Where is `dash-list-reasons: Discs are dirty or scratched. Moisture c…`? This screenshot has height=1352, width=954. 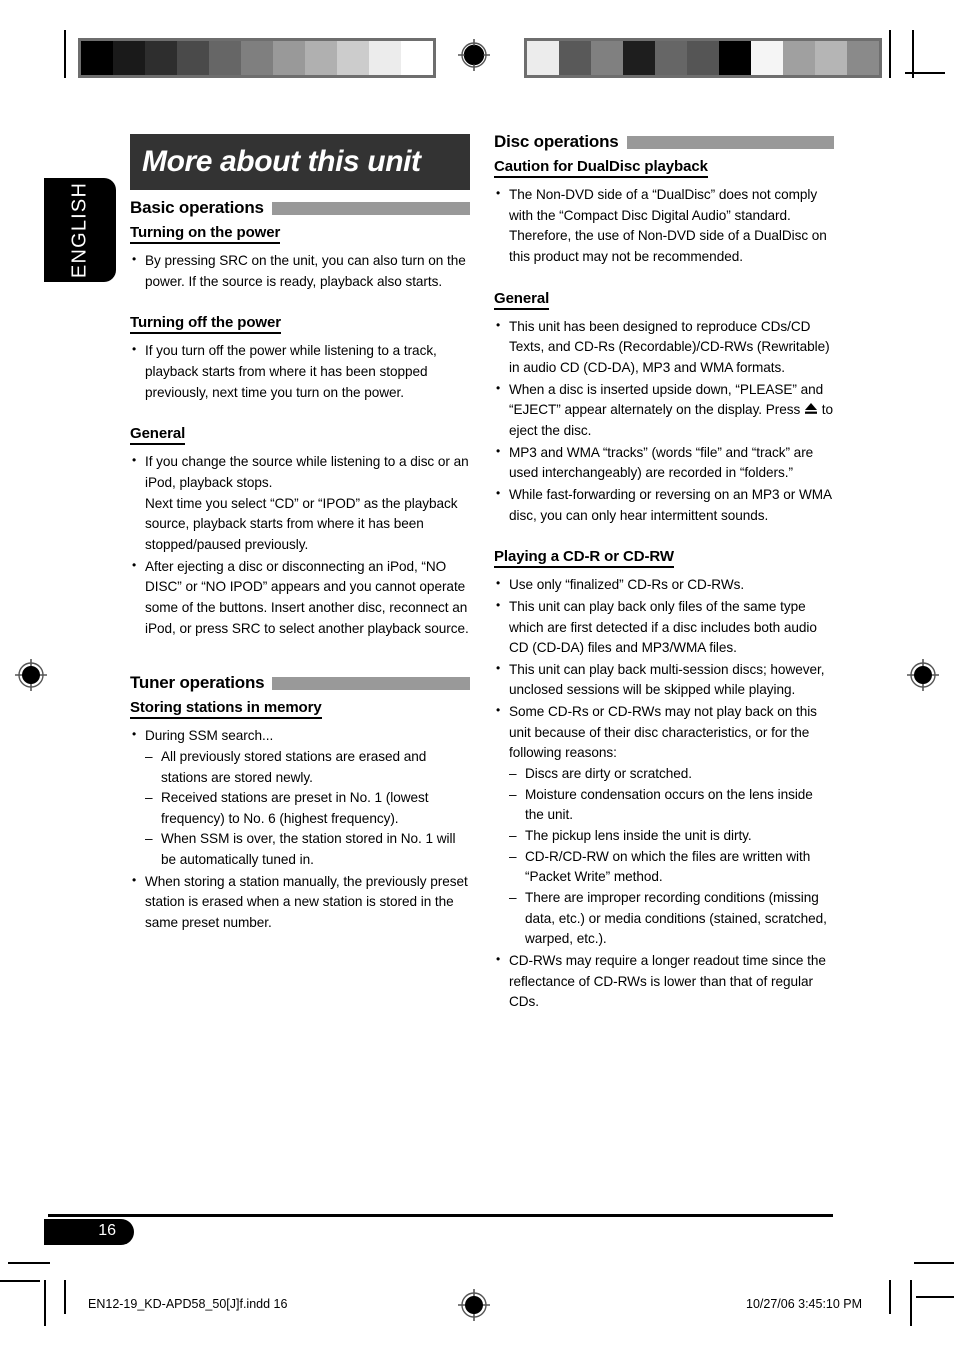 dash-list-reasons: Discs are dirty or scratched. Moisture c… is located at coordinates (671, 857).